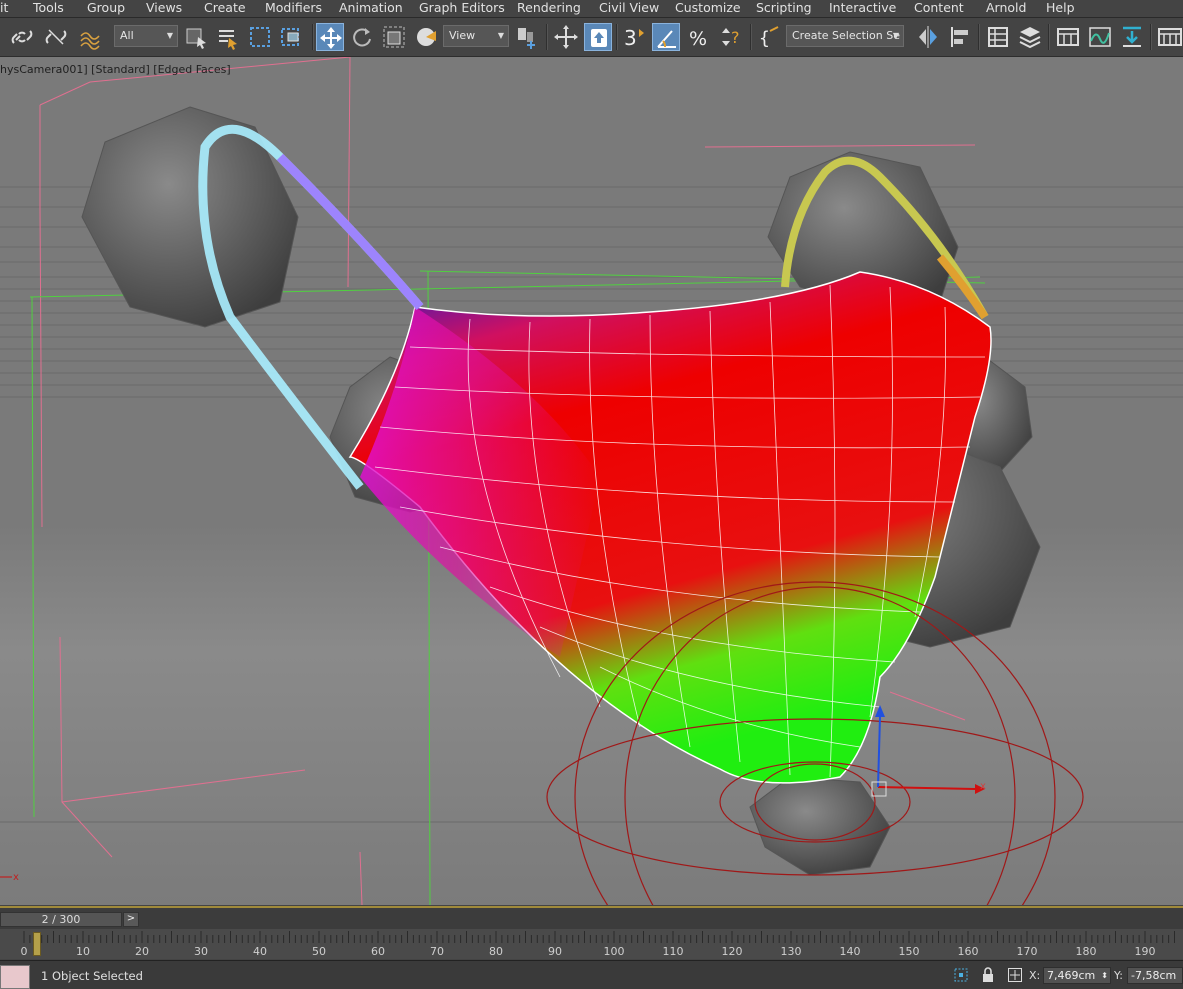 This screenshot has width=1183, height=989. I want to click on menu-help: Help, so click(1060, 8).